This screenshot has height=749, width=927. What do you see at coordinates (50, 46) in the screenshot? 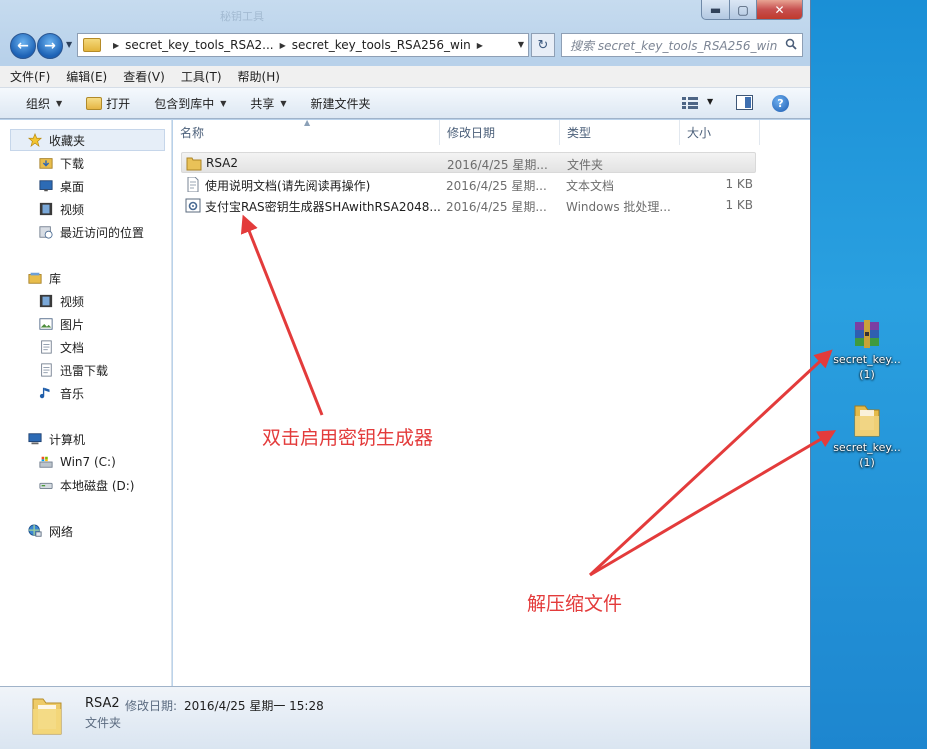
I see `forward-arrow-icon: →` at bounding box center [50, 46].